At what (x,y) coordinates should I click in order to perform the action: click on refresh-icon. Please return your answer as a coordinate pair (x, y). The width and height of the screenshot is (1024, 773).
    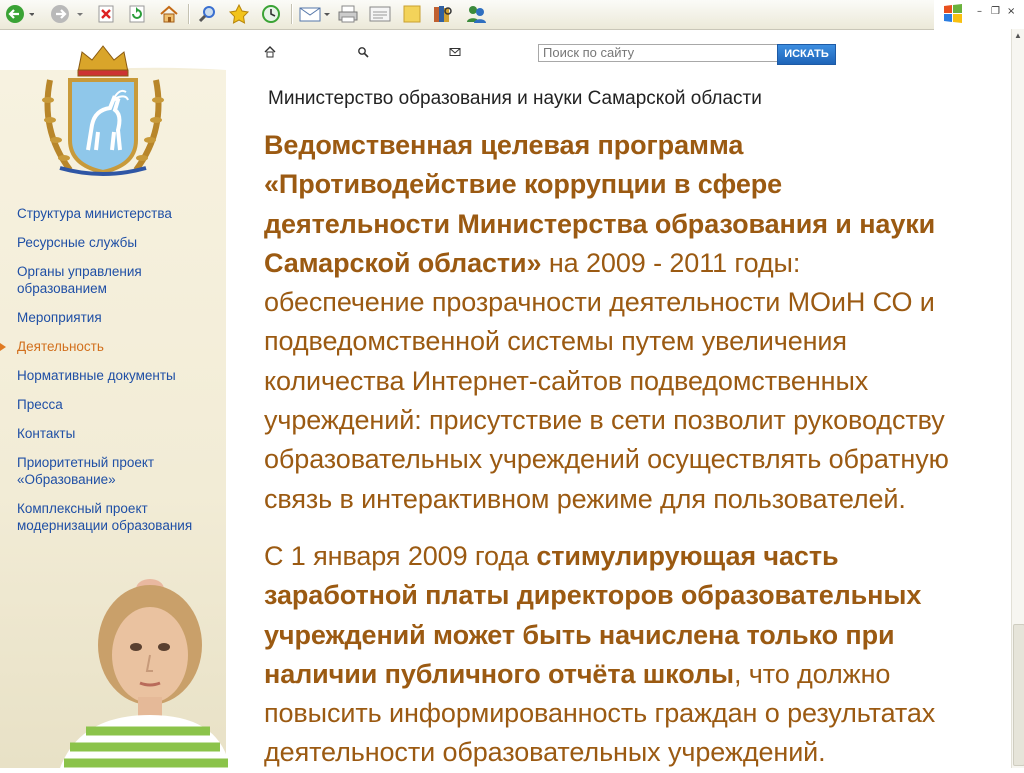
    Looking at the image, I should click on (137, 14).